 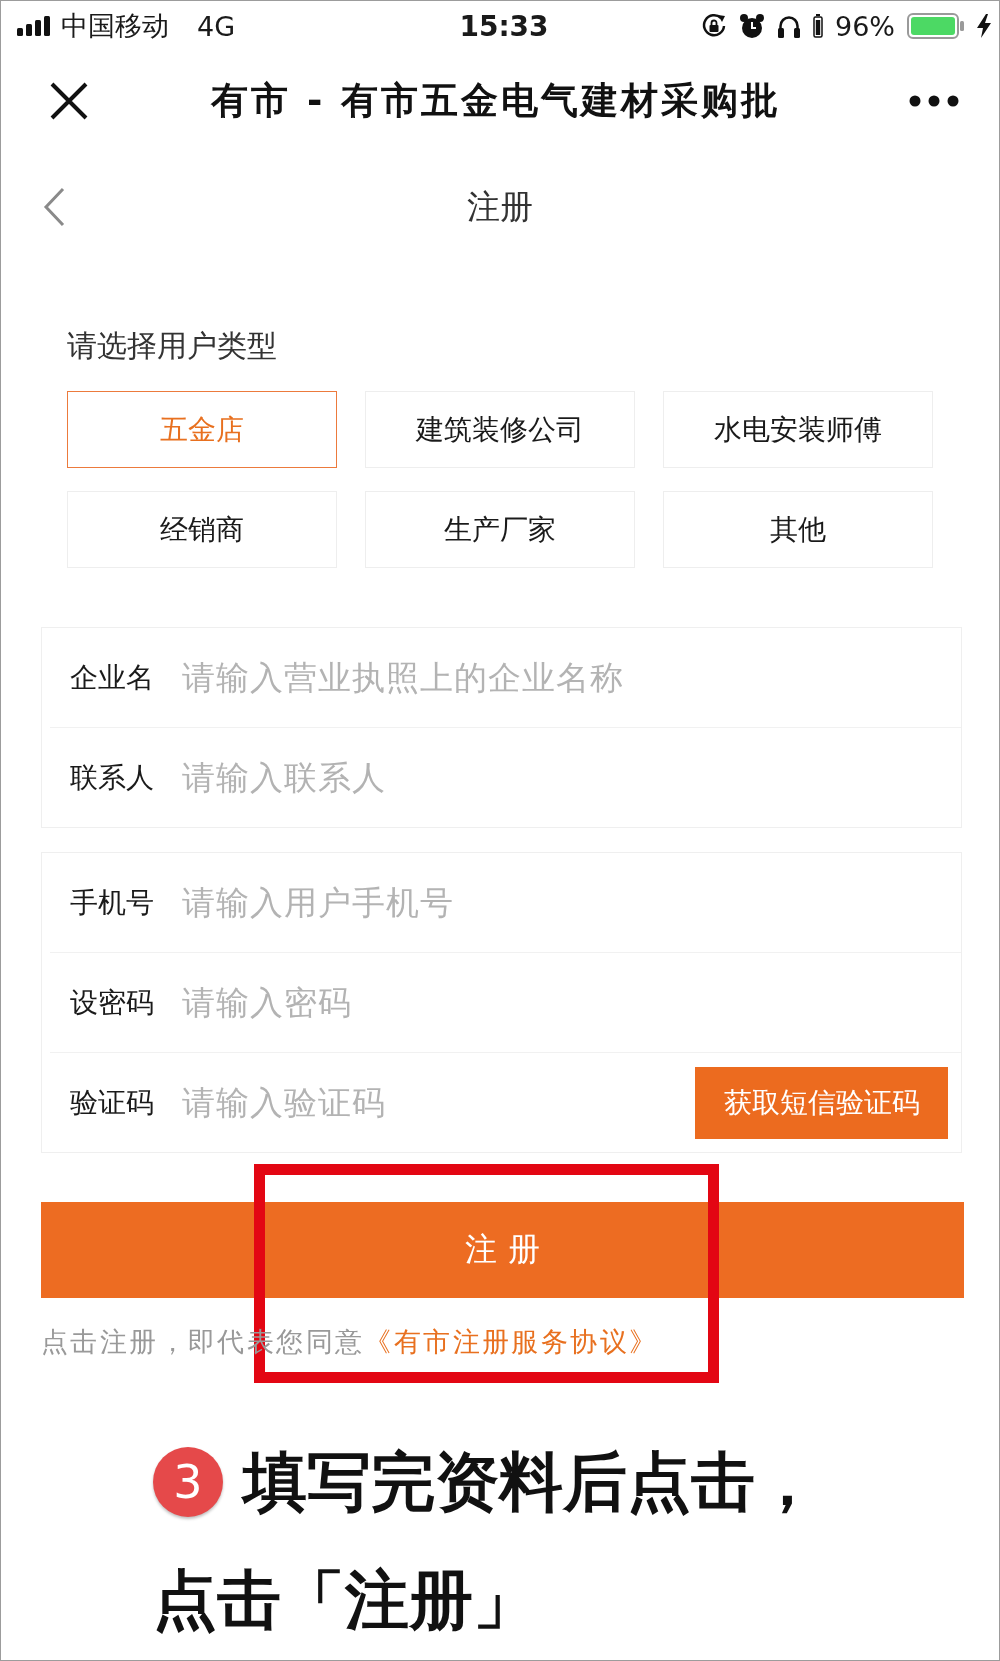 I want to click on input-field: 请输入密码, so click(x=565, y=1002).